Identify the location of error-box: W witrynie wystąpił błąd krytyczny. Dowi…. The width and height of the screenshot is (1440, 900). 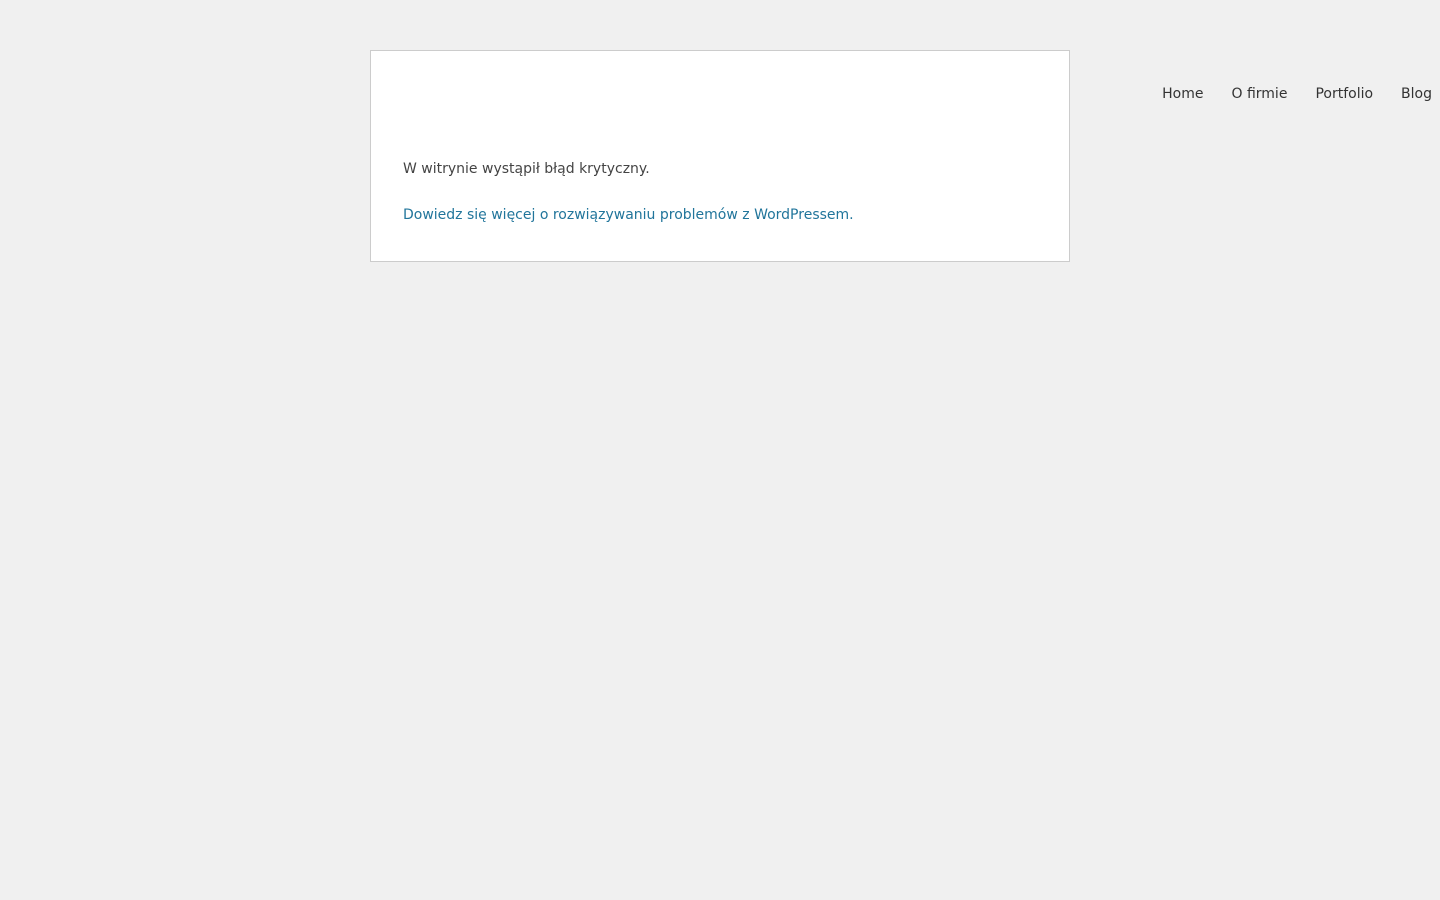
(720, 156).